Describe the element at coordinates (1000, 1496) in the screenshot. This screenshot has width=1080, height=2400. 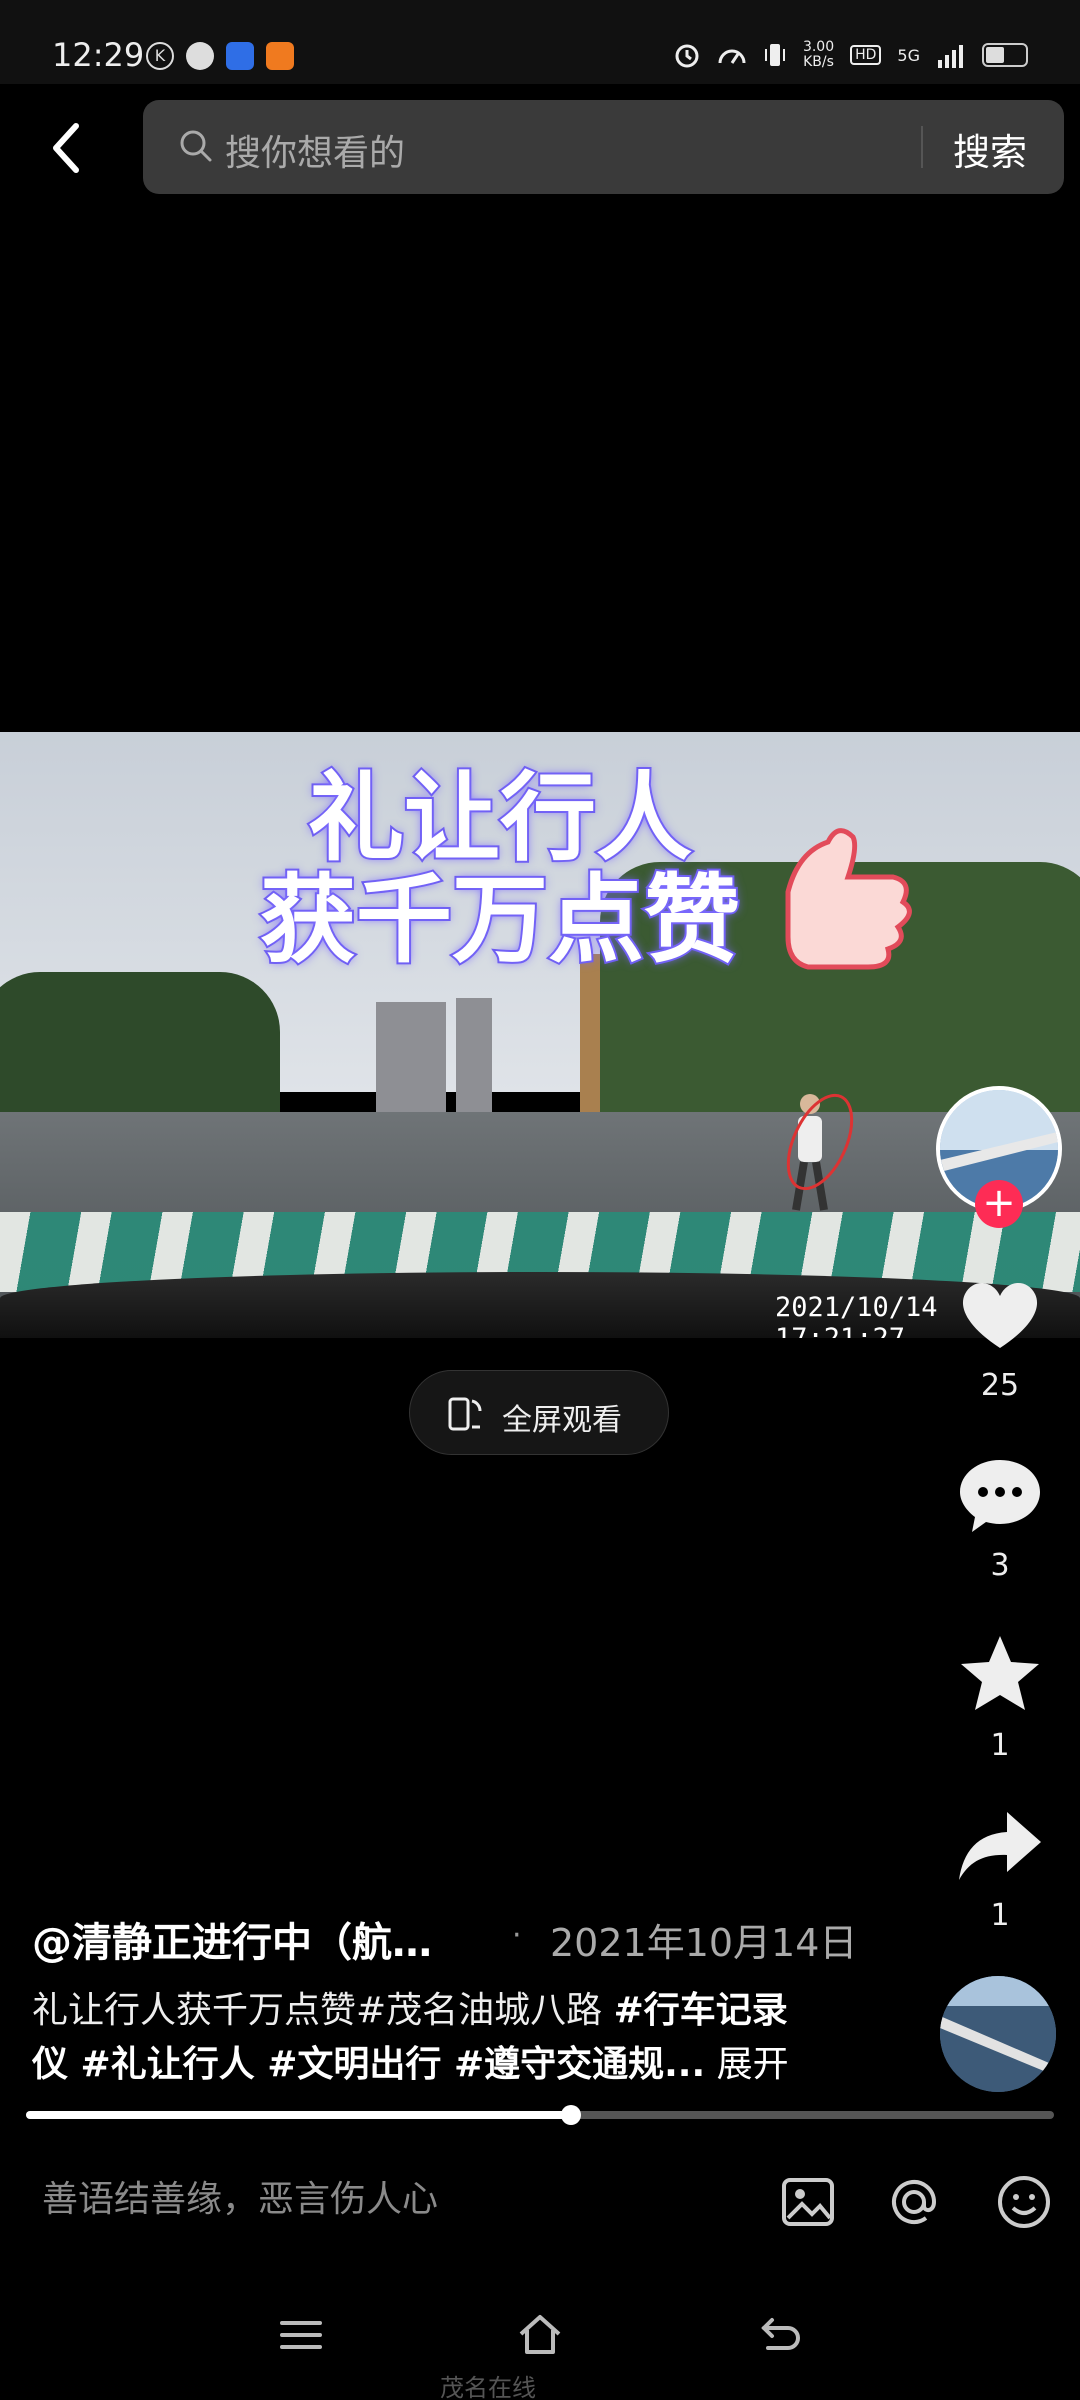
I see `comment-bubble-icon` at that location.